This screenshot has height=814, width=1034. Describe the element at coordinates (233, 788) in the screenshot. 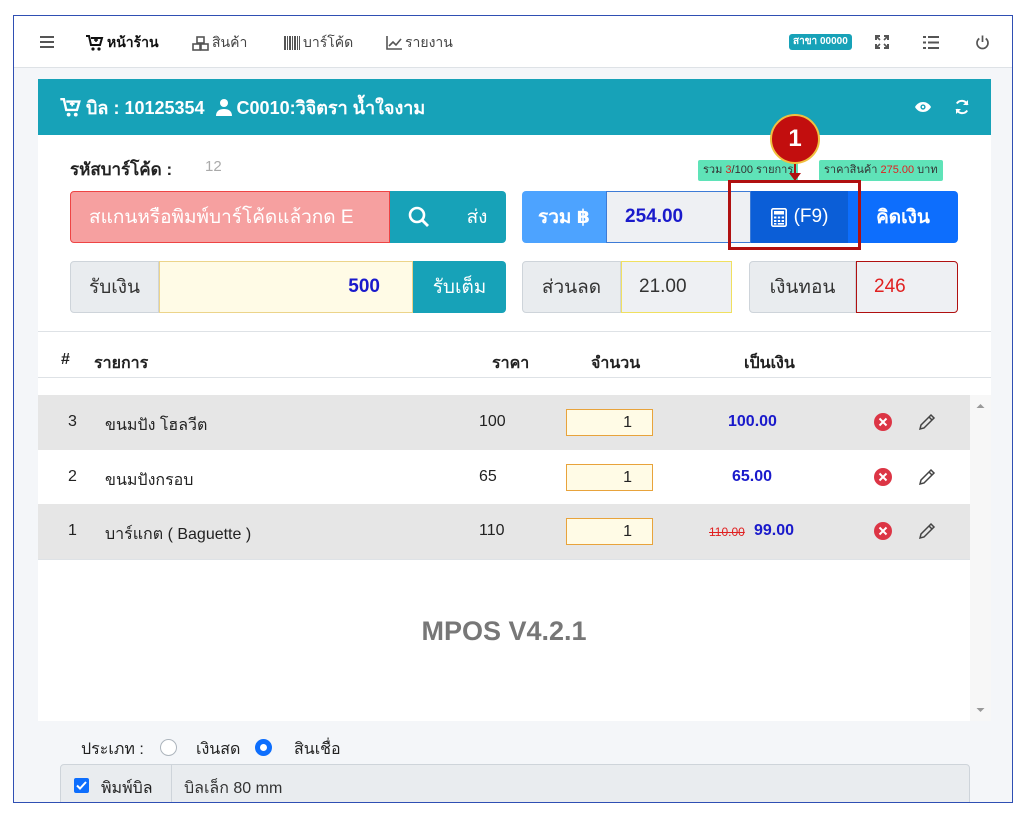

I see `paper-size-select: บิลเล็ก 80 mm` at that location.